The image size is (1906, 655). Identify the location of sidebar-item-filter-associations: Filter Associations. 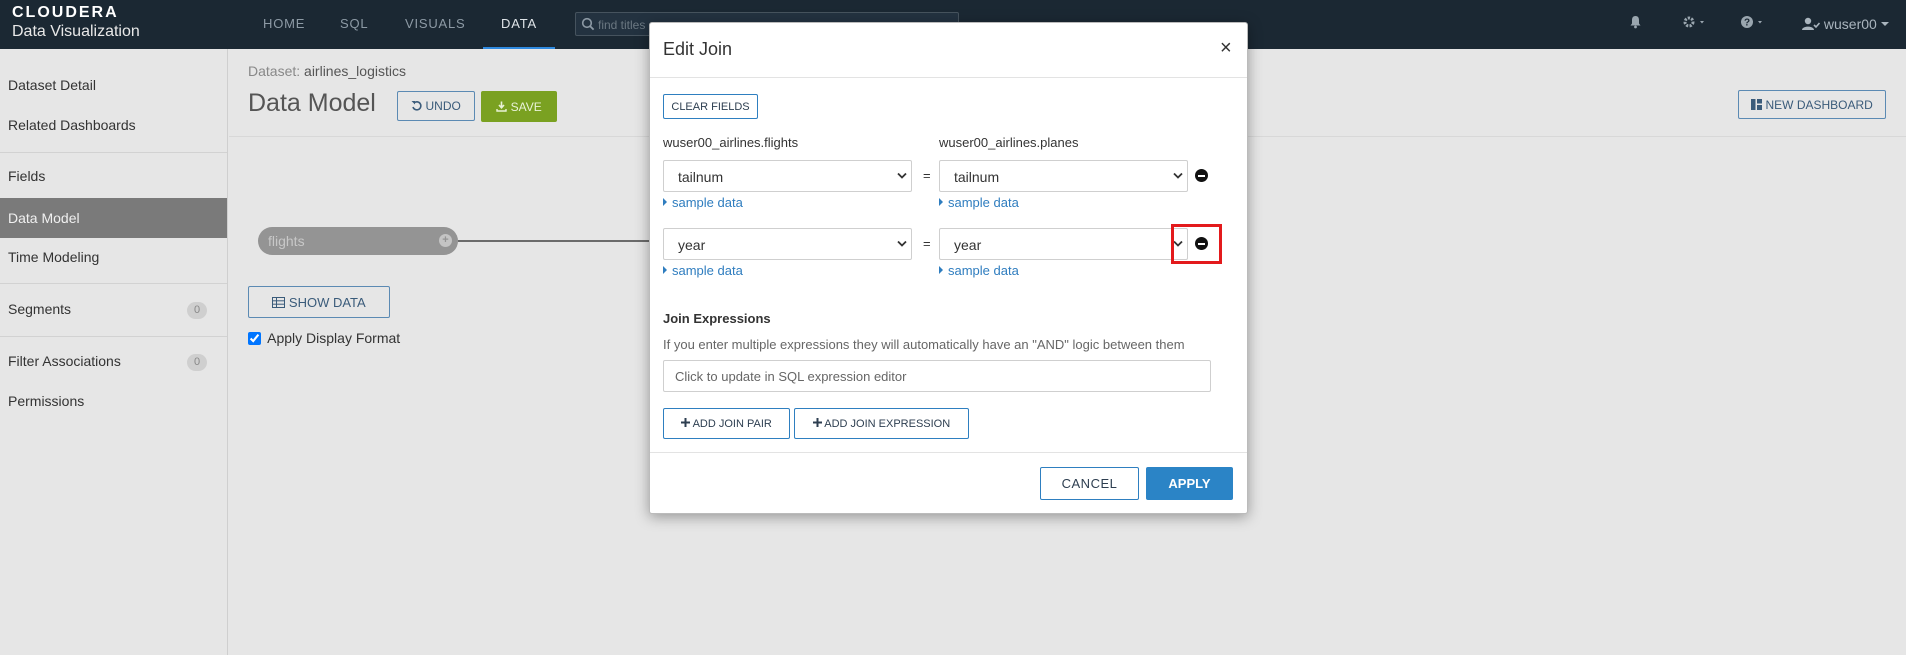
(64, 361).